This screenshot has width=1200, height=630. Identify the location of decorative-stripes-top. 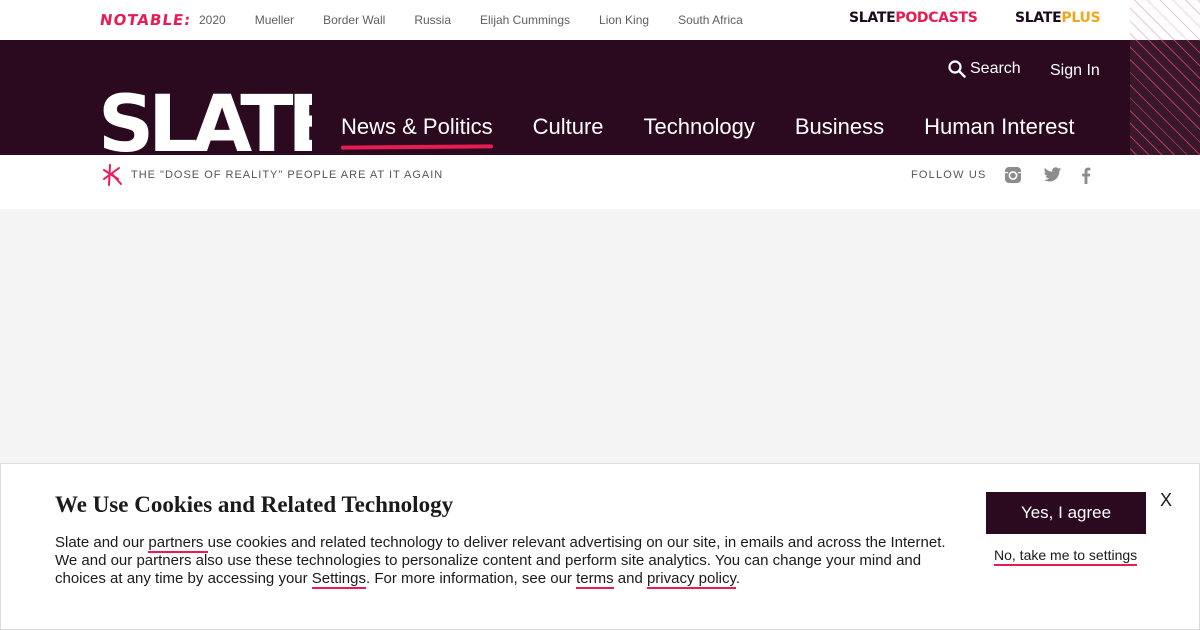
(1165, 20).